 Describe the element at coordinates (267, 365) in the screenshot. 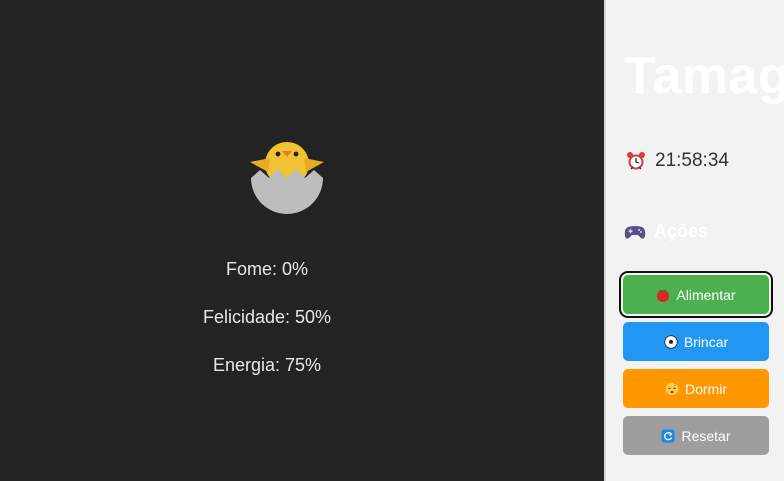

I see `energy-stat: Energia: 75%` at that location.